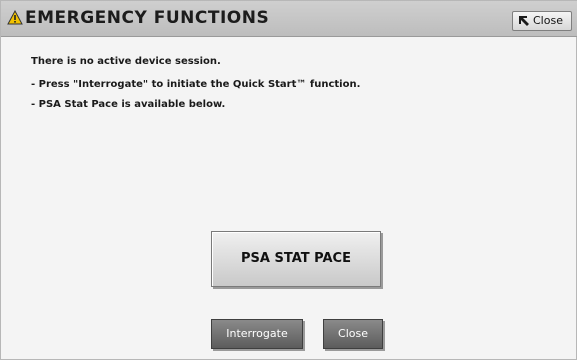 Image resolution: width=577 pixels, height=360 pixels. I want to click on interrogate-button: Interrogate, so click(257, 334).